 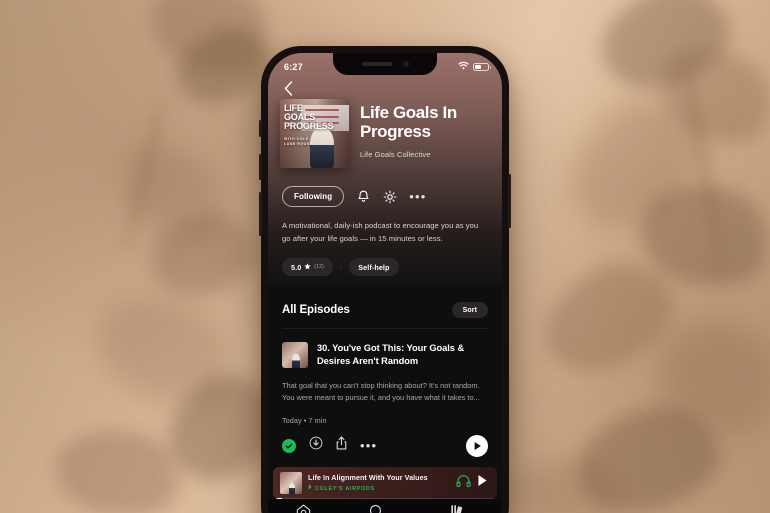 What do you see at coordinates (425, 154) in the screenshot?
I see `show-author: Life Goals Collective` at bounding box center [425, 154].